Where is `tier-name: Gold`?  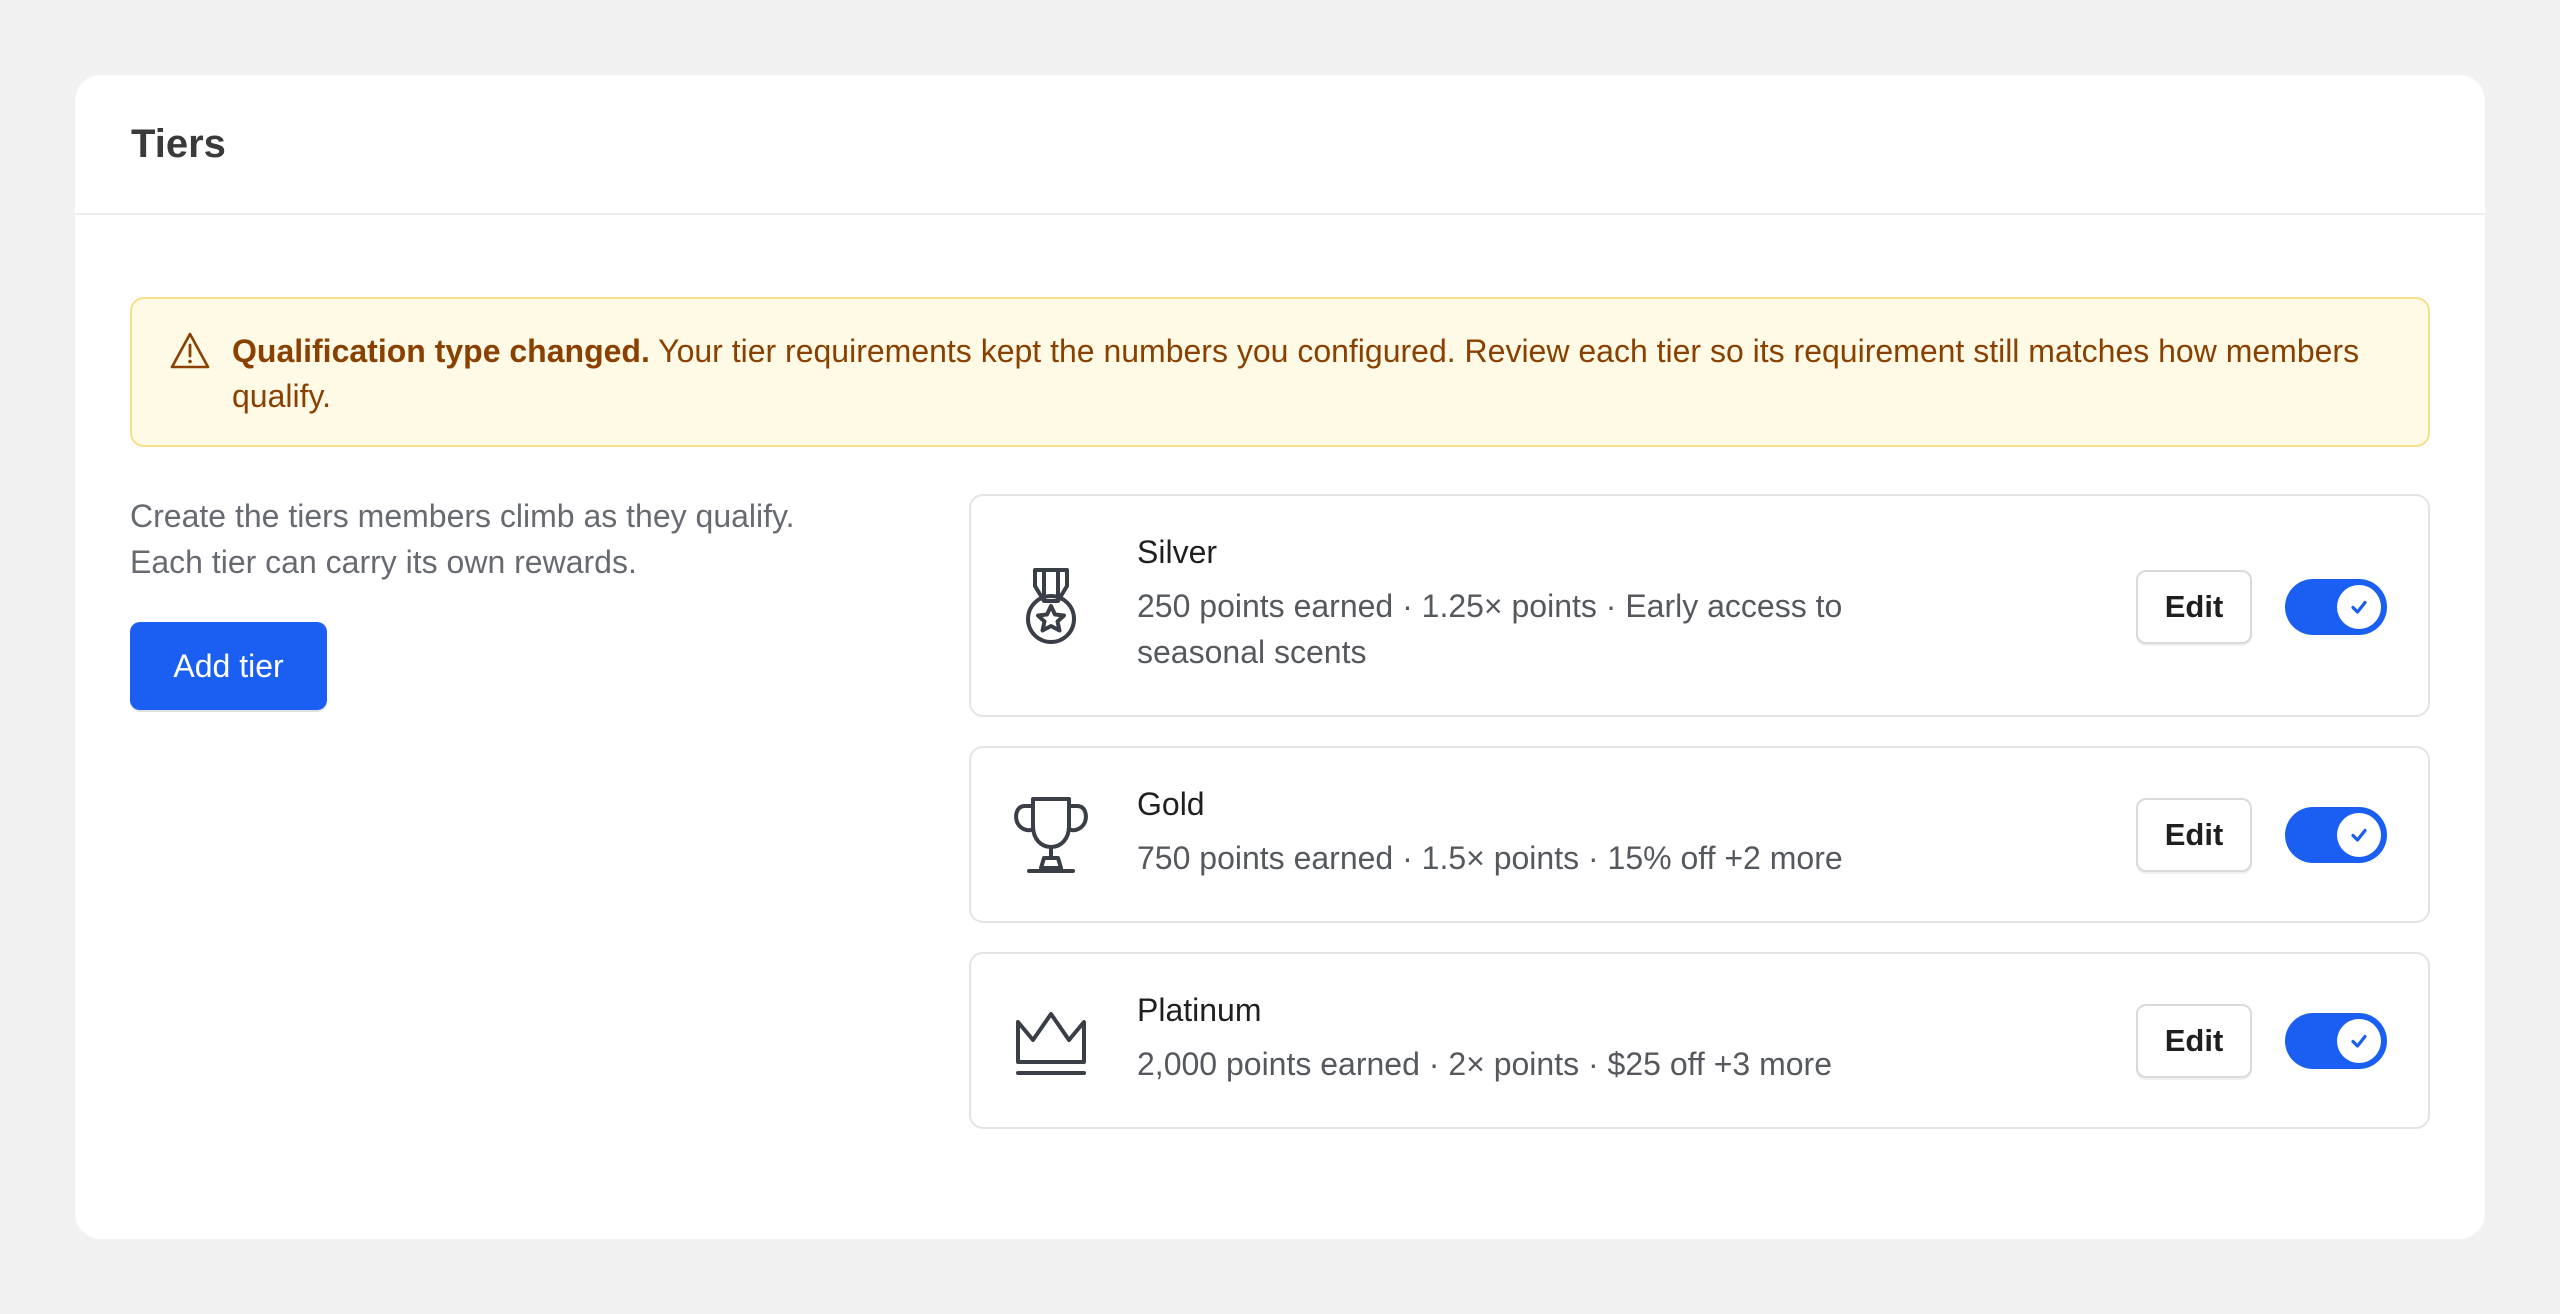 tier-name: Gold is located at coordinates (1171, 804).